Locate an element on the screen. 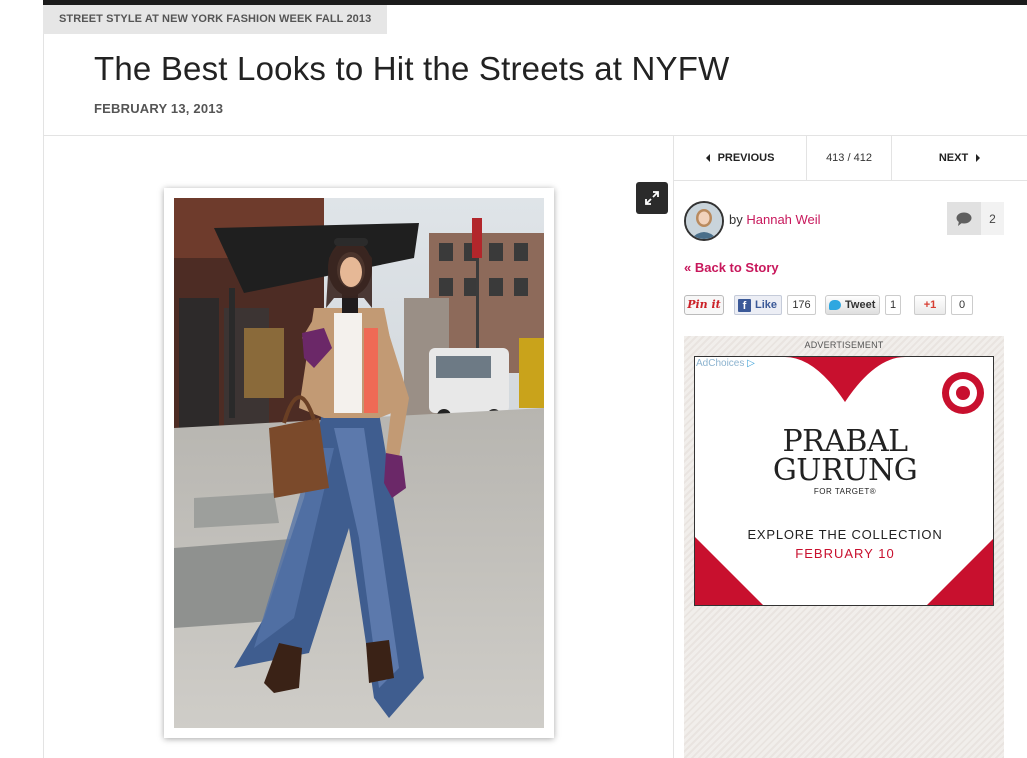  google-plus-button: +1 is located at coordinates (930, 305).